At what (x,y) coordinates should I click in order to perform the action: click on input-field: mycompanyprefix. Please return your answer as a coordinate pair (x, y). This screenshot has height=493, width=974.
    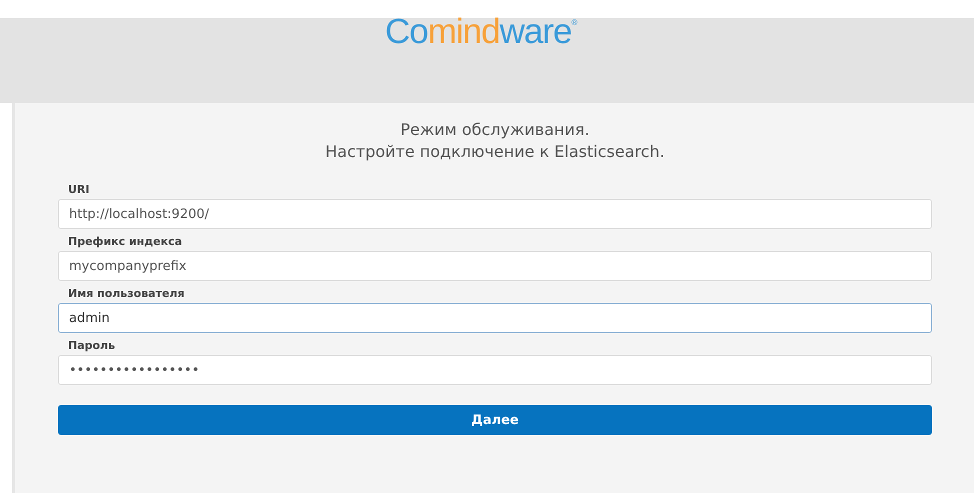
    Looking at the image, I should click on (495, 266).